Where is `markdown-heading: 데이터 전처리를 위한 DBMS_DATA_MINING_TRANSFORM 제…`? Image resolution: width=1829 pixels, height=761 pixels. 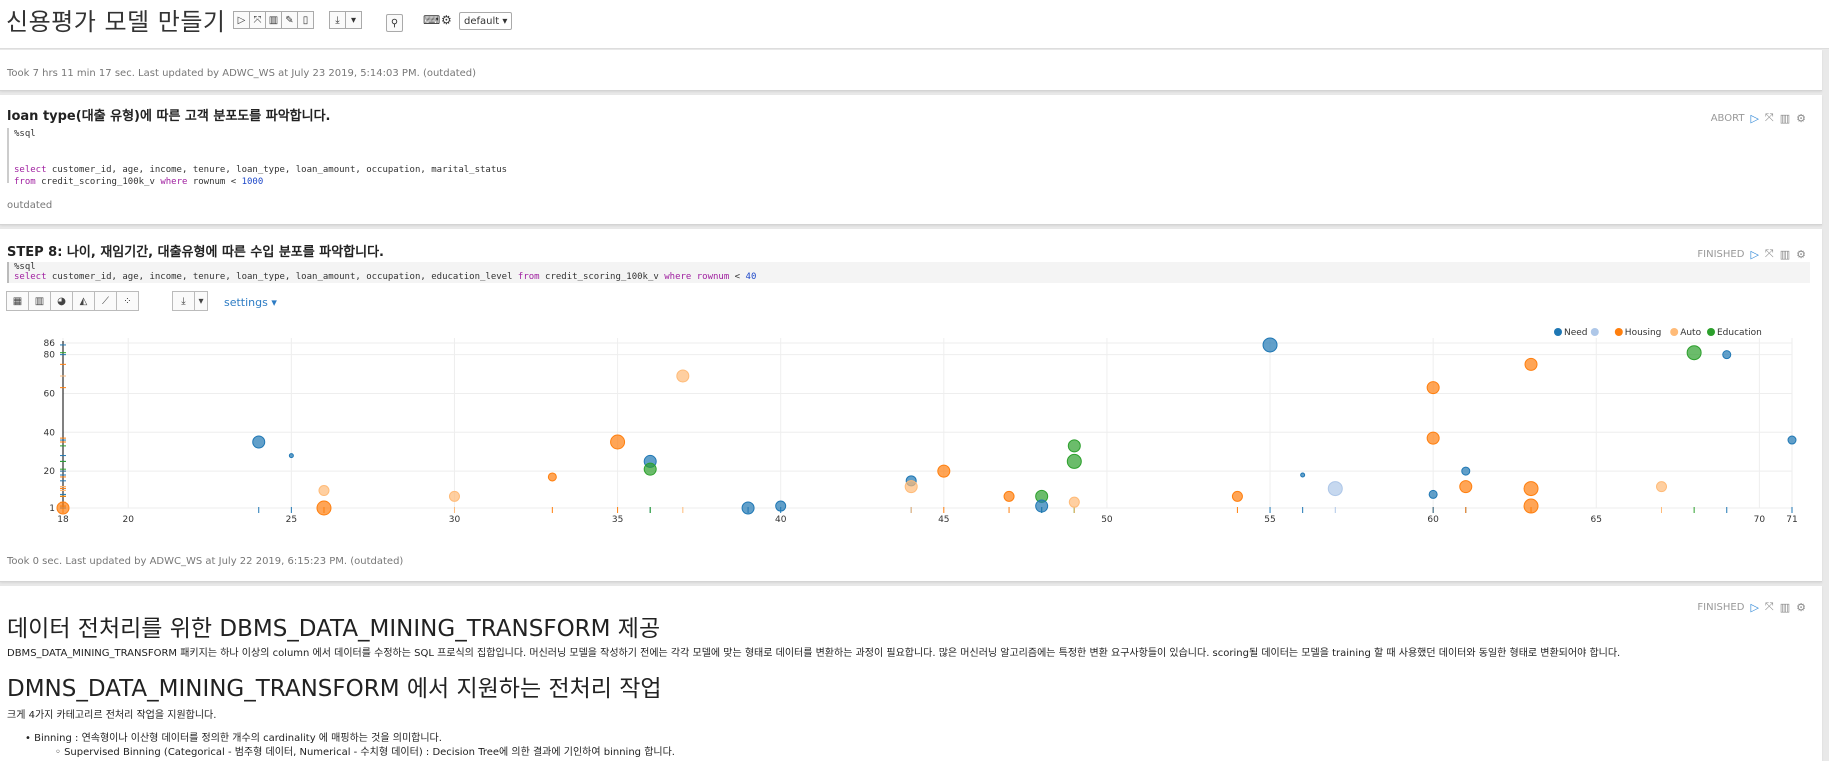
markdown-heading: 데이터 전처리를 위한 DBMS_DATA_MINING_TRANSFORM 제… is located at coordinates (334, 629).